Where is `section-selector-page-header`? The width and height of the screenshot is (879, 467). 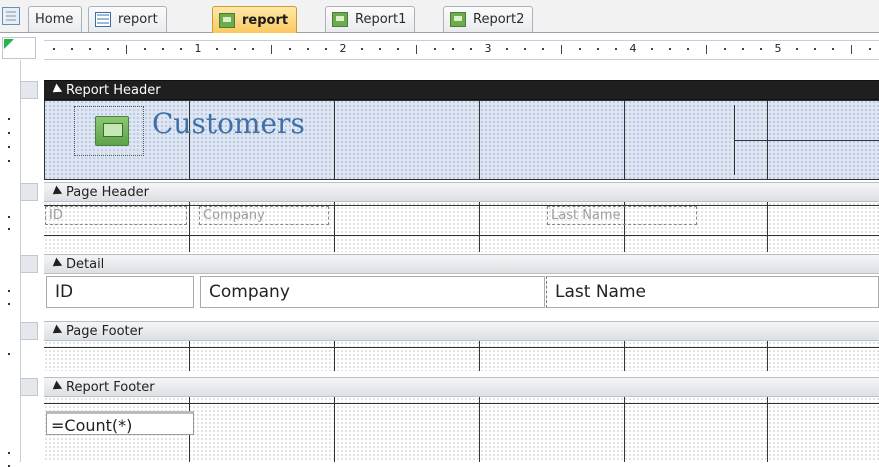 section-selector-page-header is located at coordinates (29, 192).